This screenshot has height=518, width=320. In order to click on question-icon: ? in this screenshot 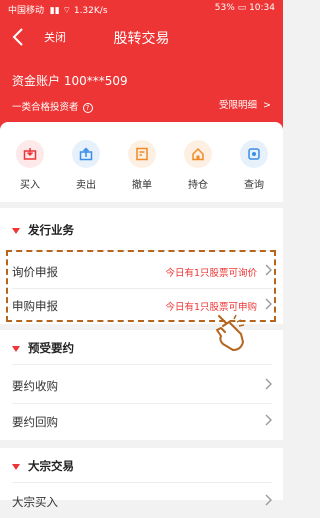, I will do `click(87, 107)`.